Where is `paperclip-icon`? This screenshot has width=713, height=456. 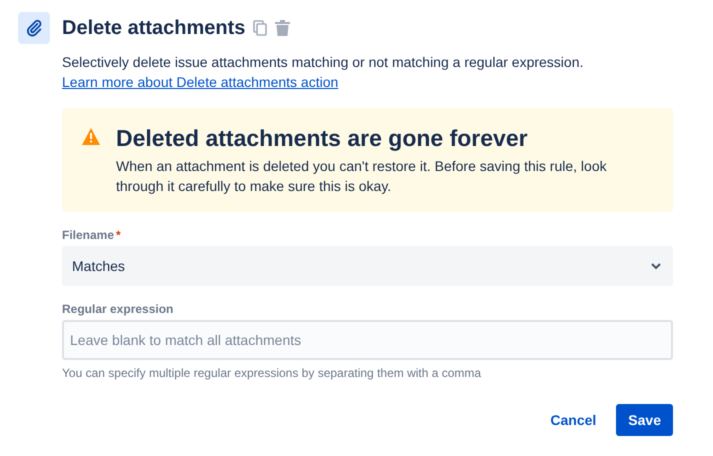 paperclip-icon is located at coordinates (34, 28).